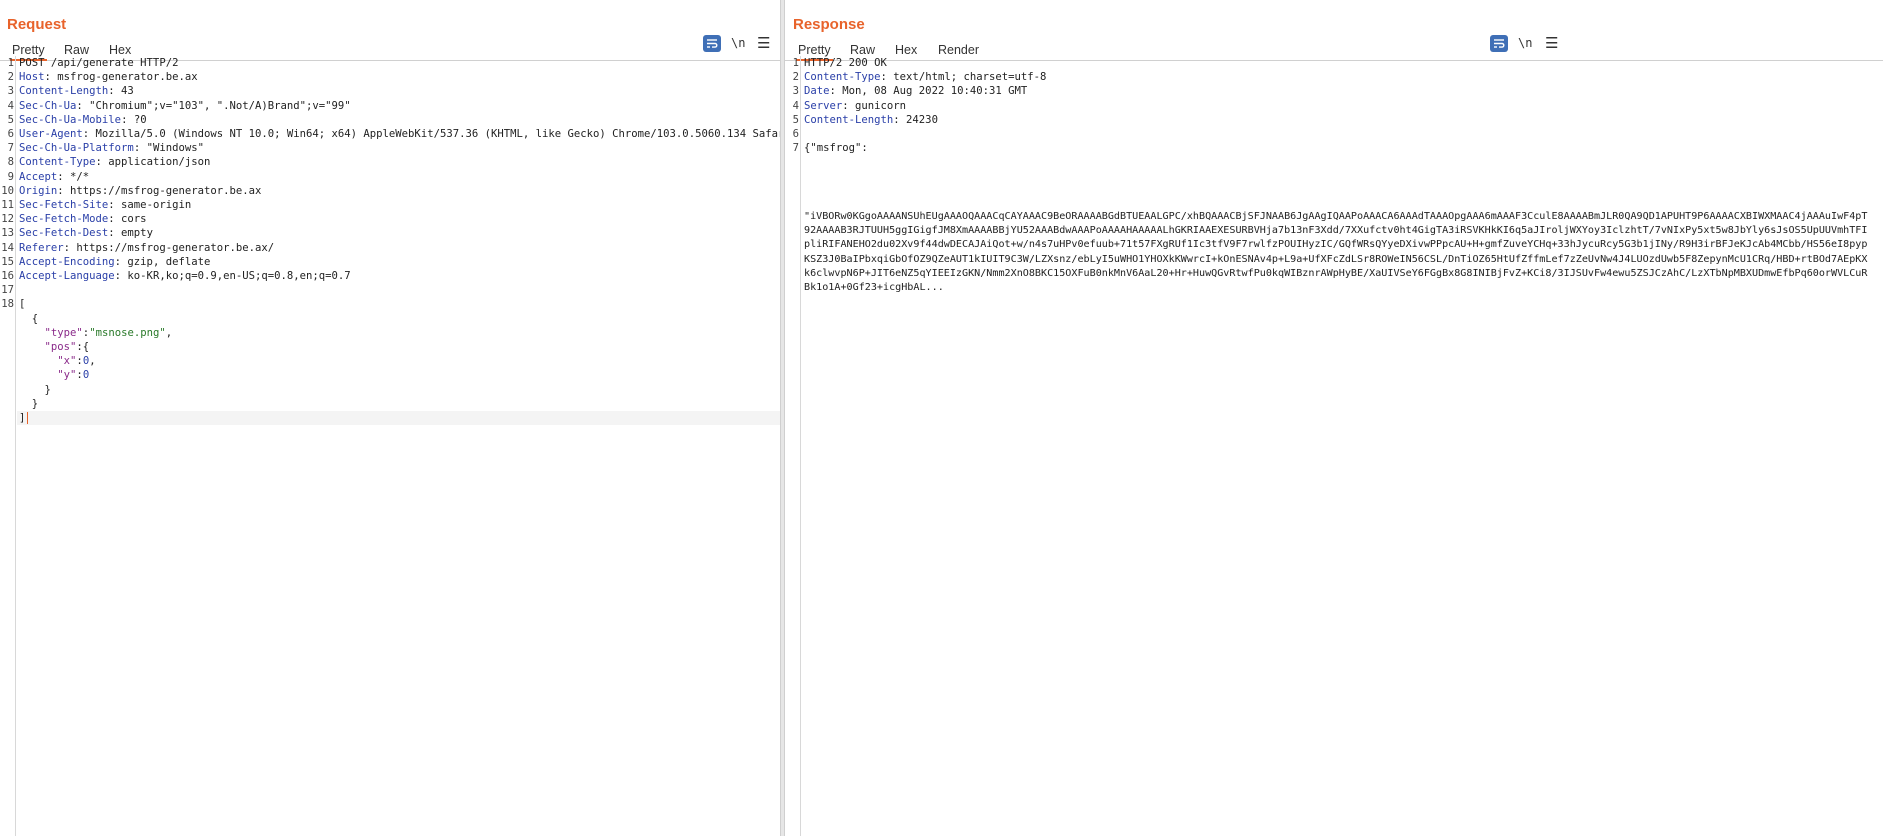 The width and height of the screenshot is (1883, 836). I want to click on line-text: {, so click(28, 319).